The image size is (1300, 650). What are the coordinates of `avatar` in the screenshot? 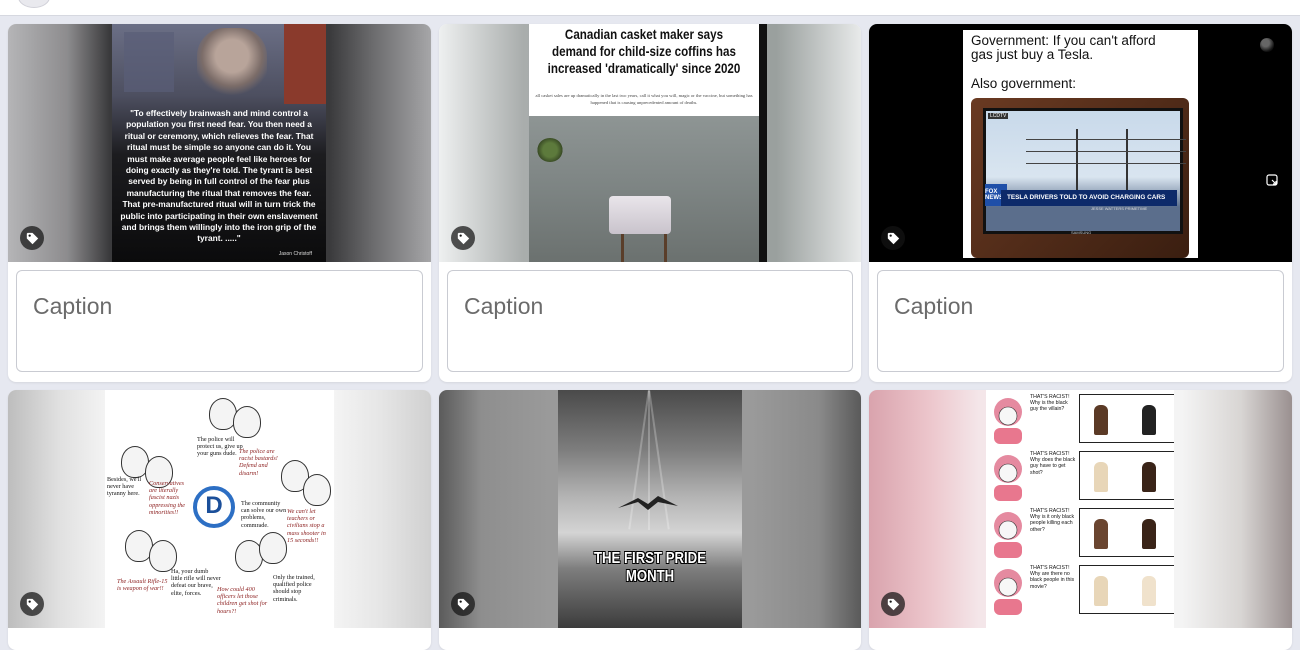 It's located at (34, 4).